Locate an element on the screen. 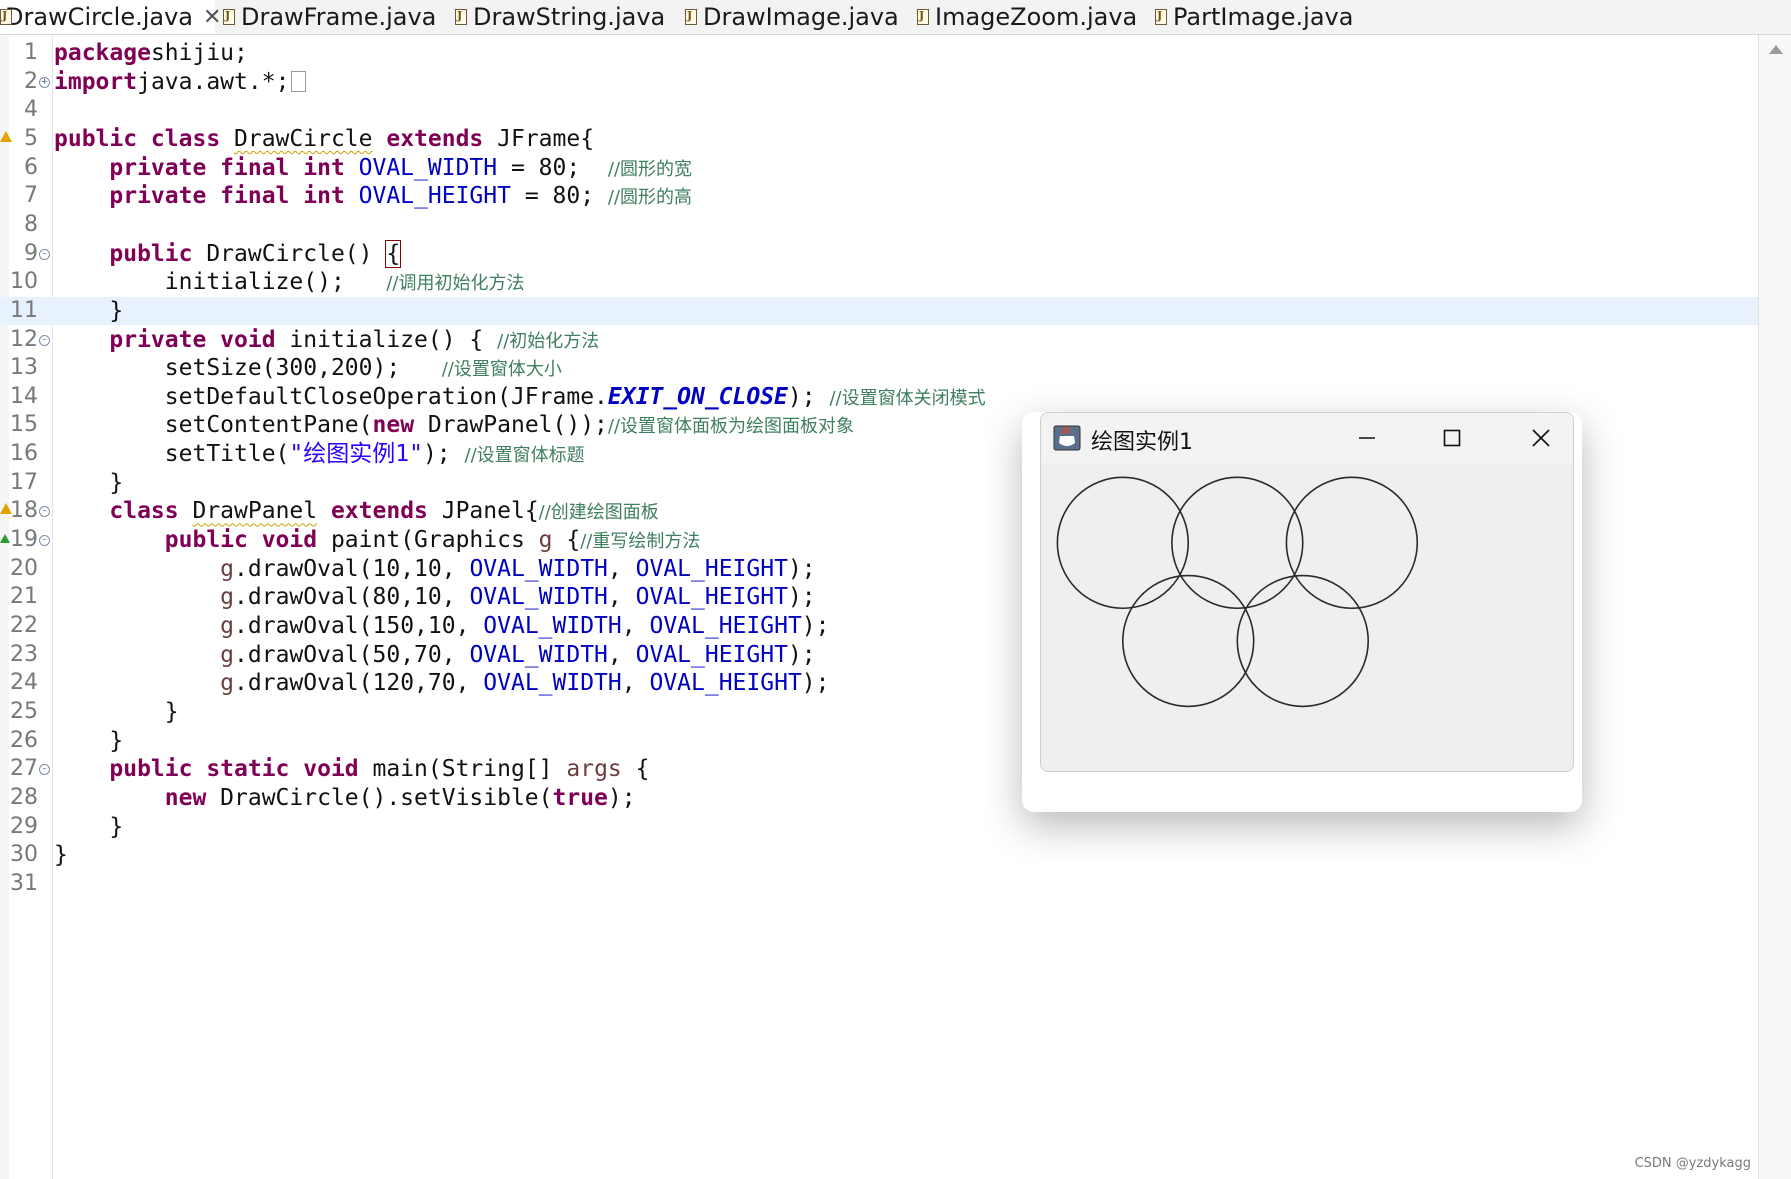  code-token: "绘图实例1" is located at coordinates (356, 454).